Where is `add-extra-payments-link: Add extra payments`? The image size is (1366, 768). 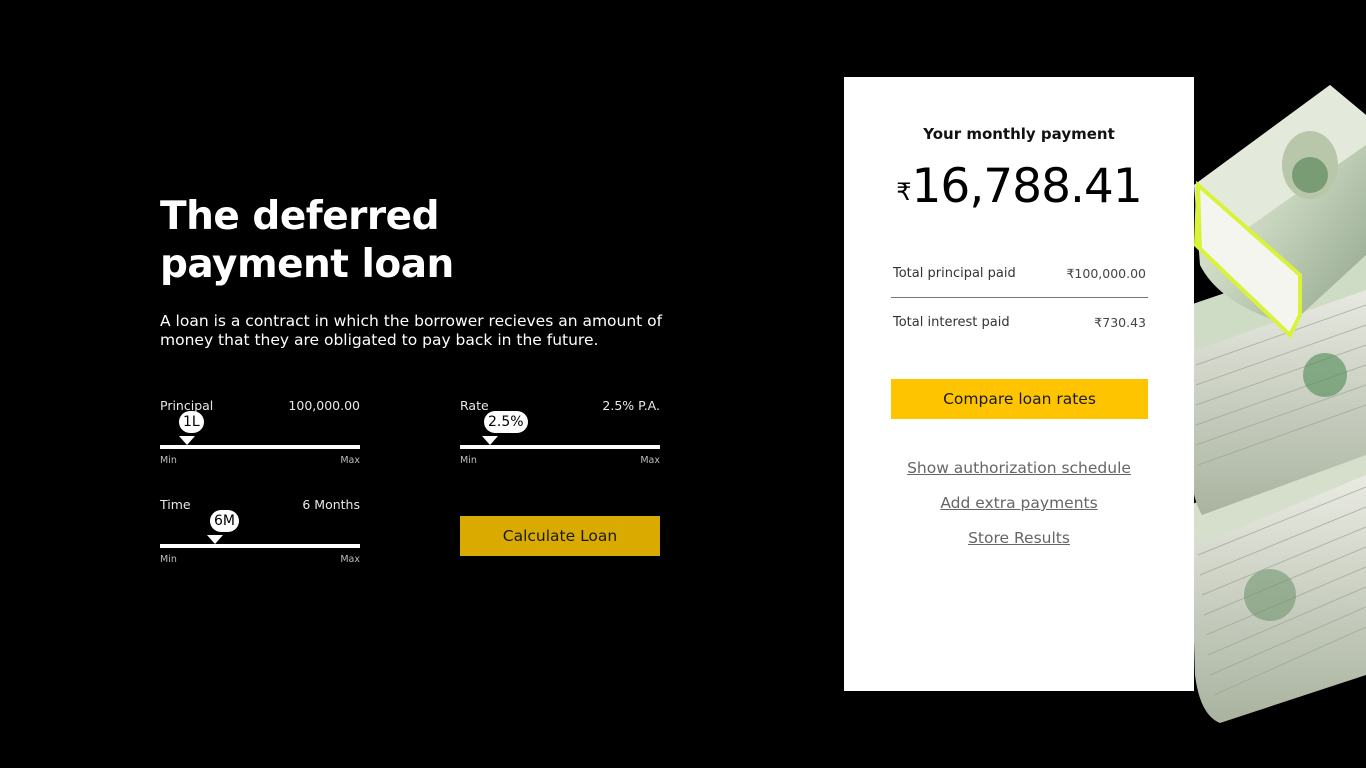 add-extra-payments-link: Add extra payments is located at coordinates (1019, 503).